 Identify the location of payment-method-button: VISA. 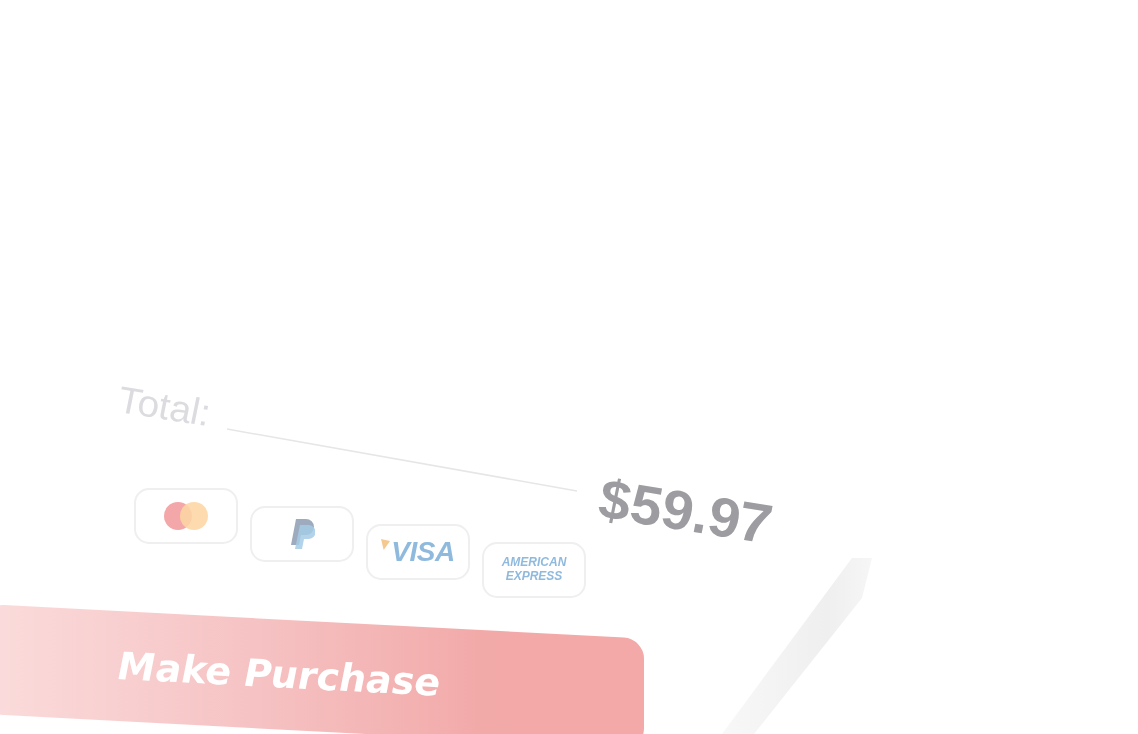
(418, 552).